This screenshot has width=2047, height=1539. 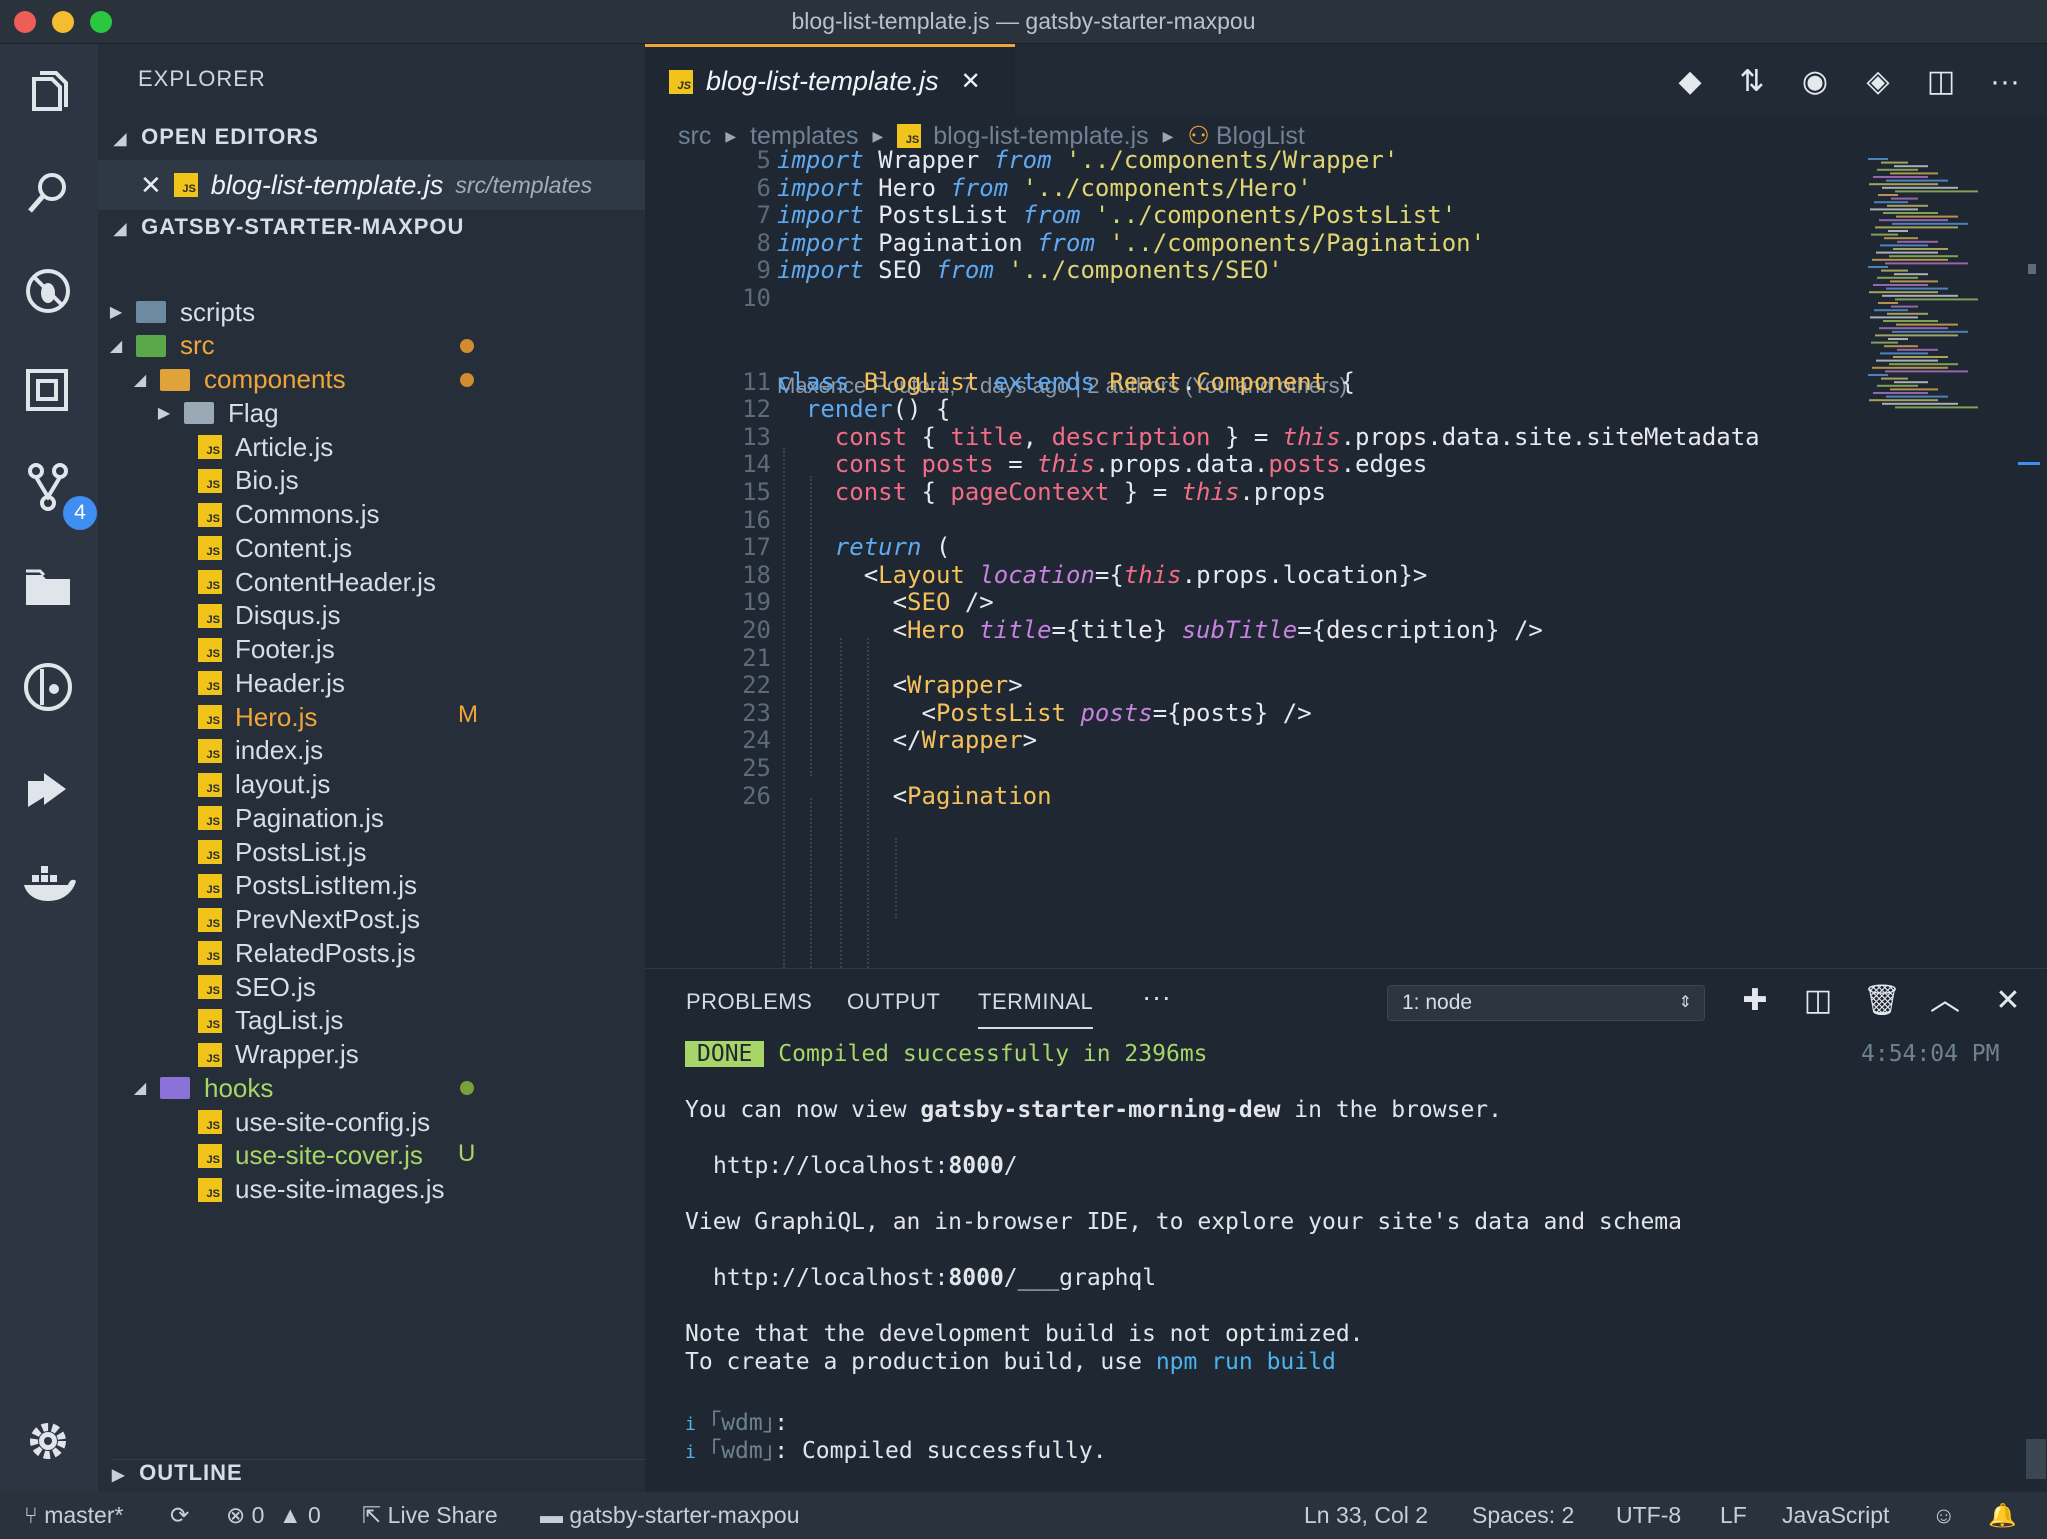 What do you see at coordinates (378, 1472) in the screenshot?
I see `outline-header: ▶ OUTLINE` at bounding box center [378, 1472].